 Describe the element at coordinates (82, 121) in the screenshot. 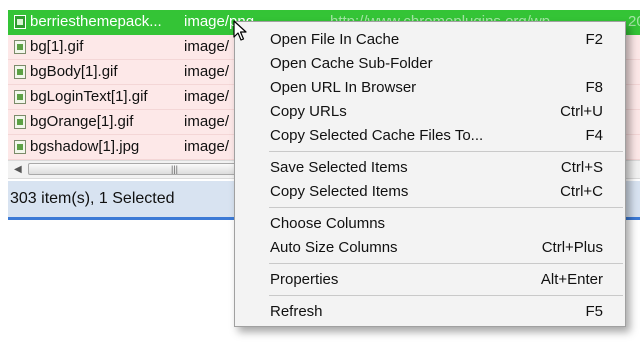

I see `file-name: bgOrange[1].gif` at that location.